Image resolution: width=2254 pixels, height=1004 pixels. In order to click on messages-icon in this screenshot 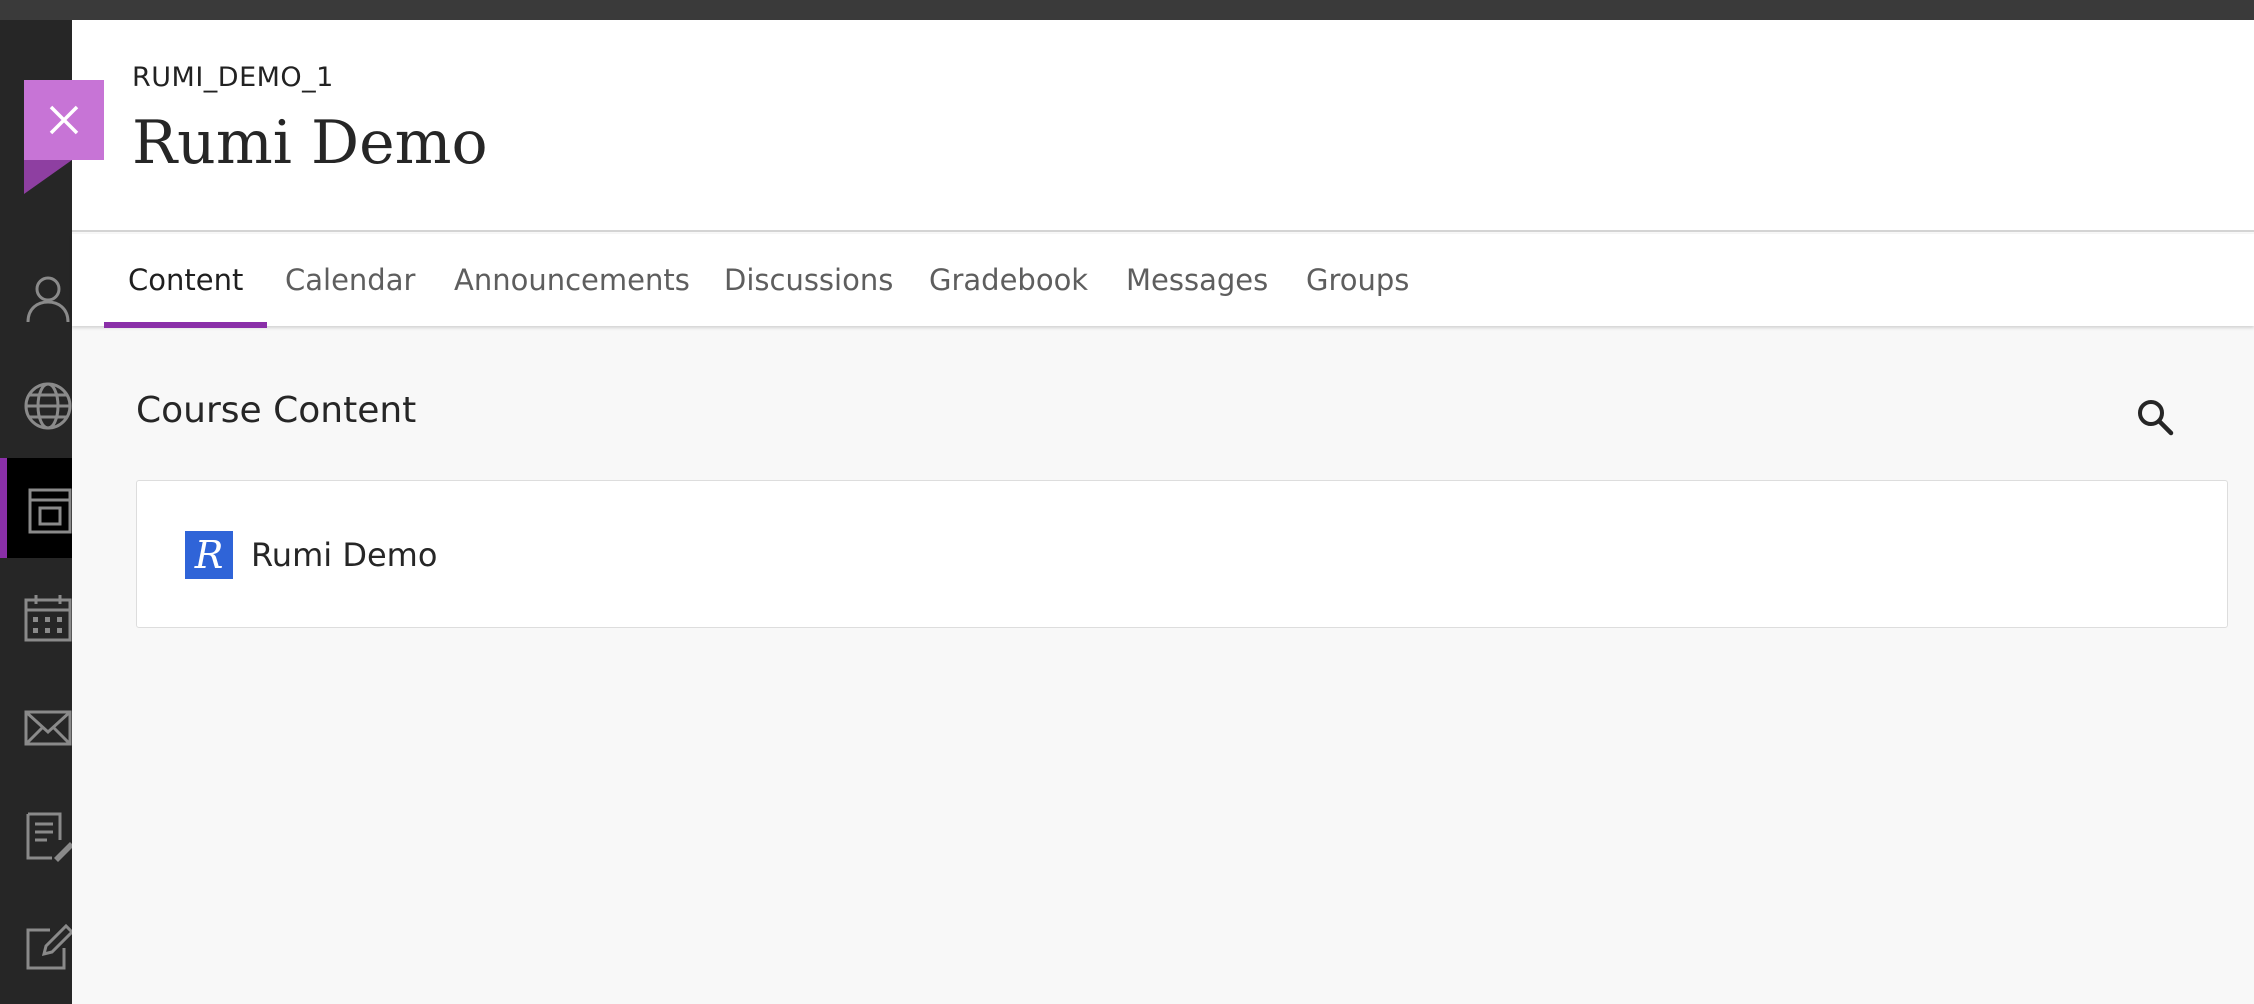, I will do `click(48, 728)`.